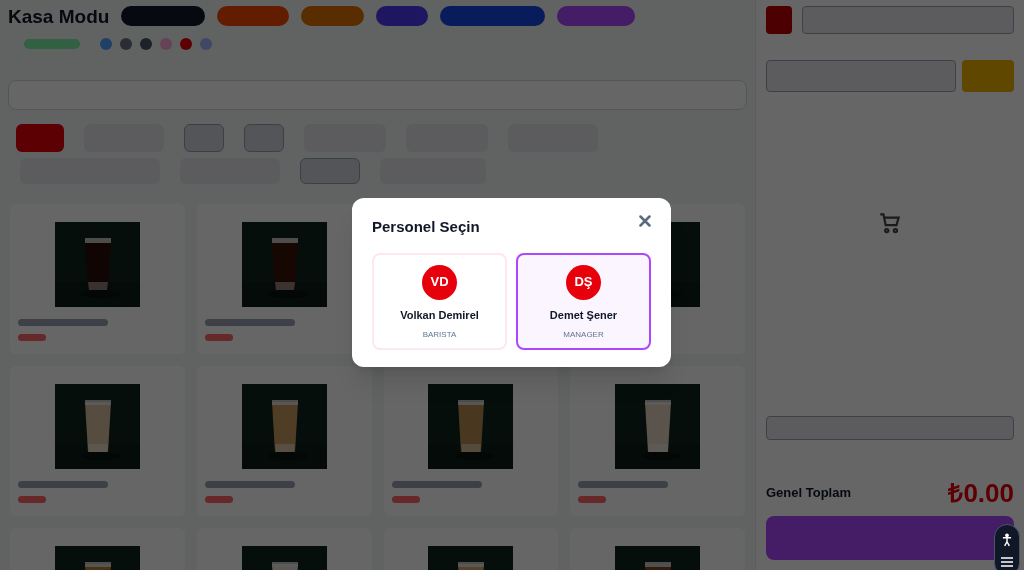  I want to click on avatar-initials: DŞ, so click(583, 282).